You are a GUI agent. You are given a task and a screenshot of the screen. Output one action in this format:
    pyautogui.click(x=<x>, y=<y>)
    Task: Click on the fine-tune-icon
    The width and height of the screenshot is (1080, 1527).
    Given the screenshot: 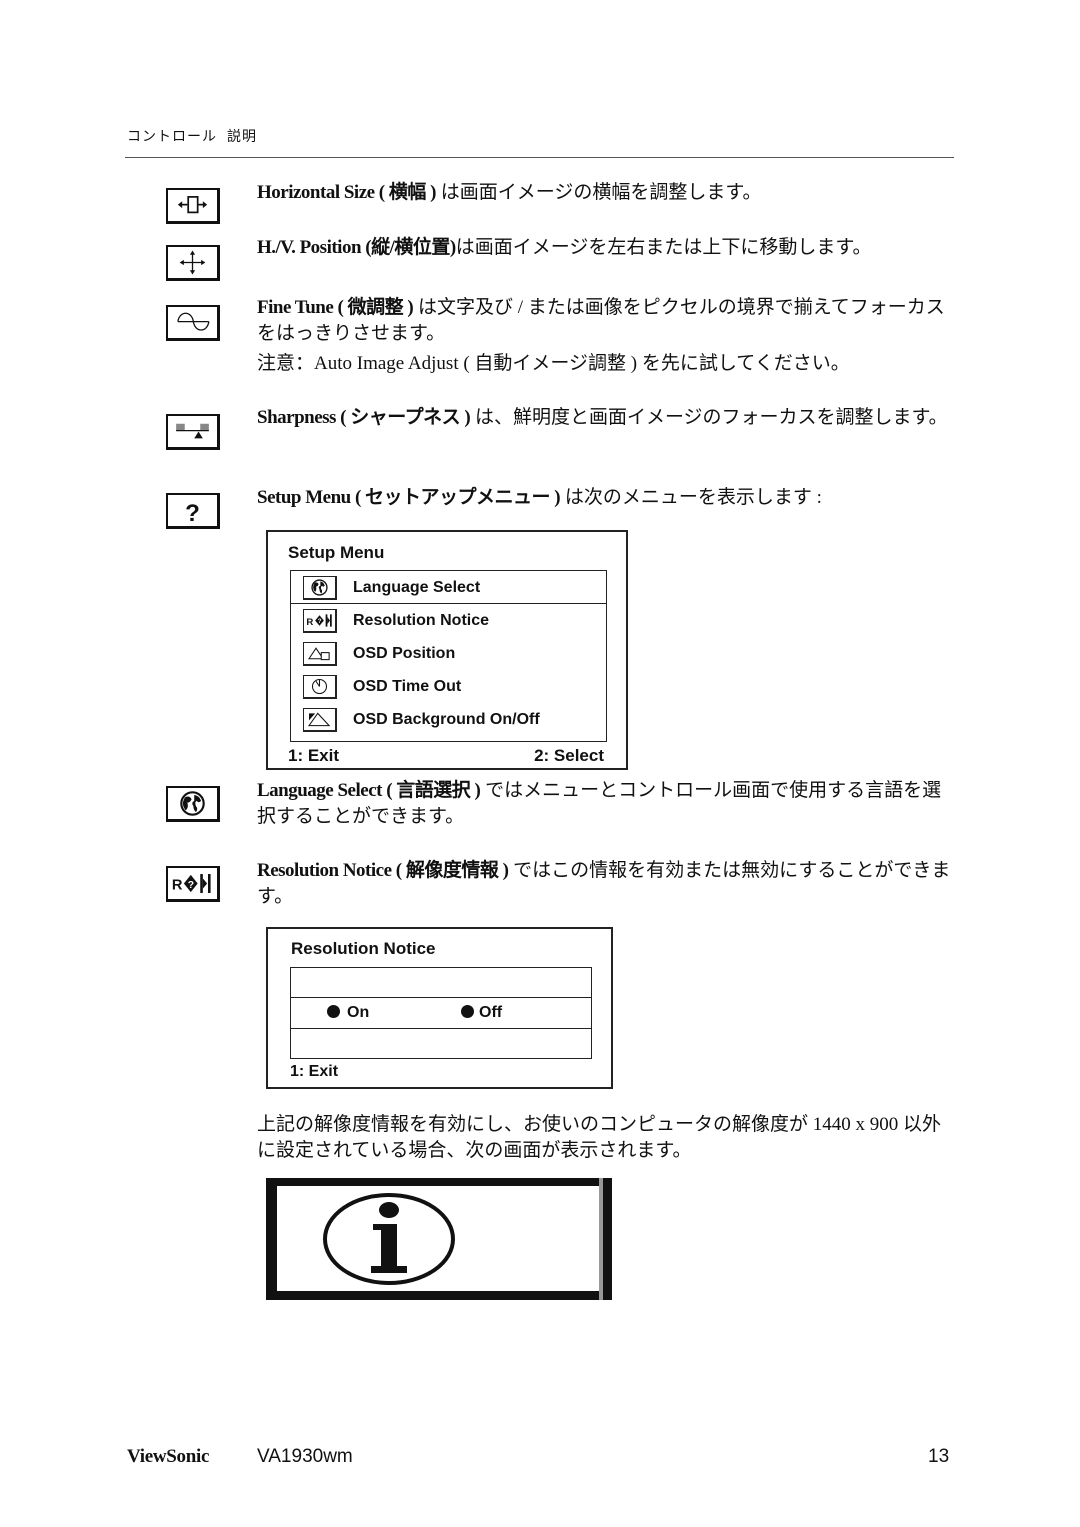 What is the action you would take?
    pyautogui.click(x=193, y=323)
    